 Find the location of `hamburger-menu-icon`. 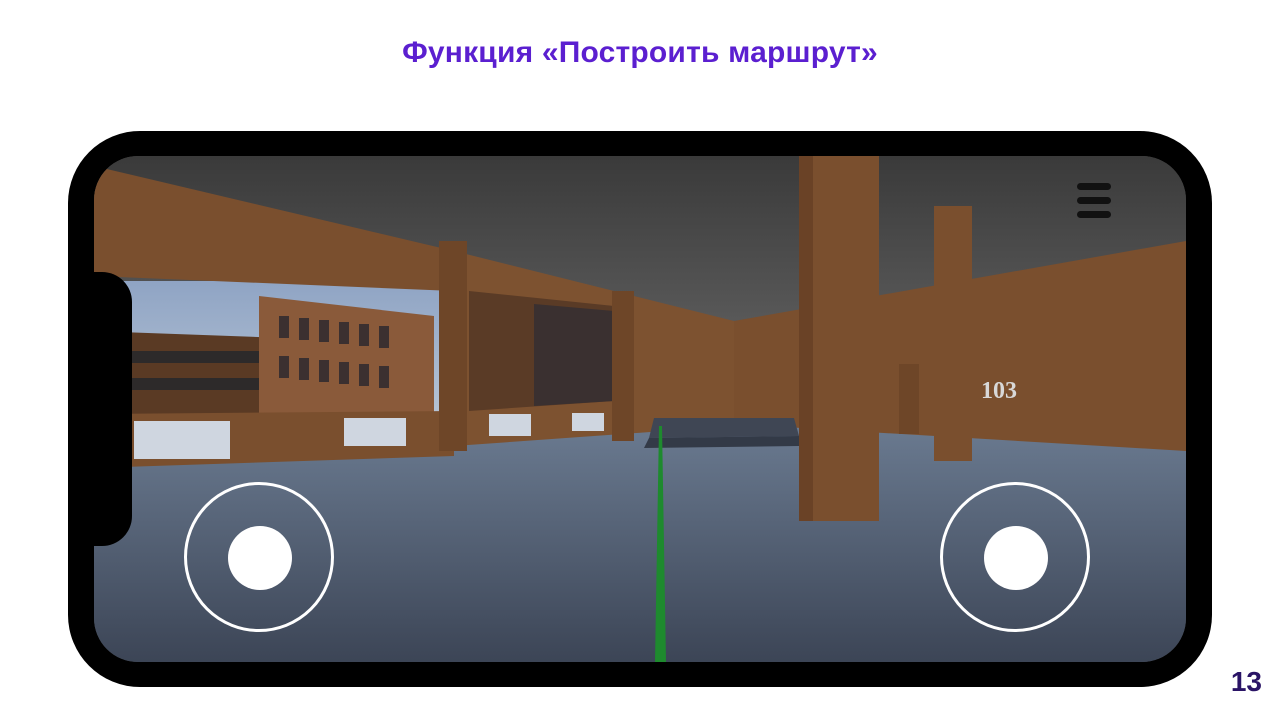

hamburger-menu-icon is located at coordinates (1094, 200).